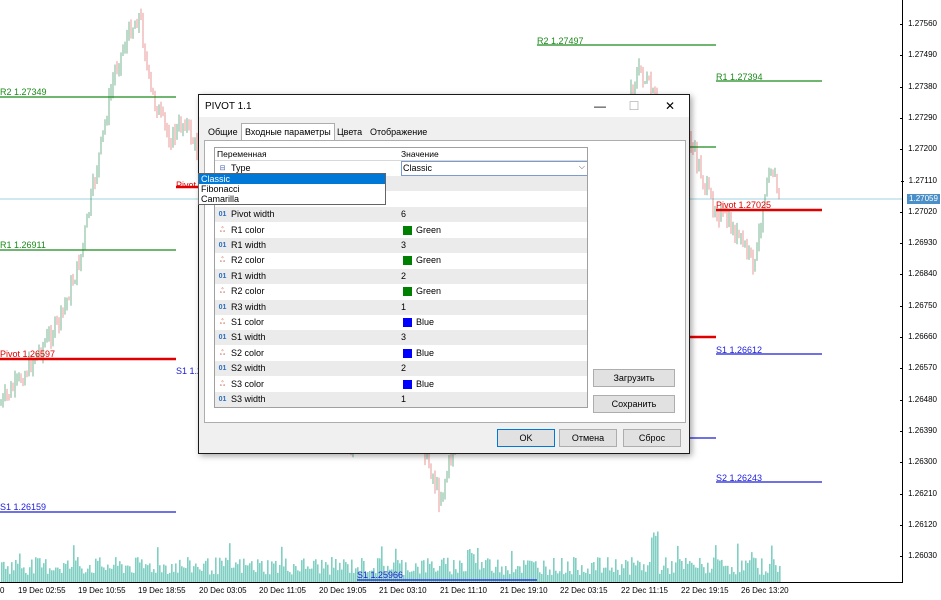 This screenshot has height=600, width=941. Describe the element at coordinates (401, 385) in the screenshot. I see `param-row: ஃ S3 color Blue` at that location.